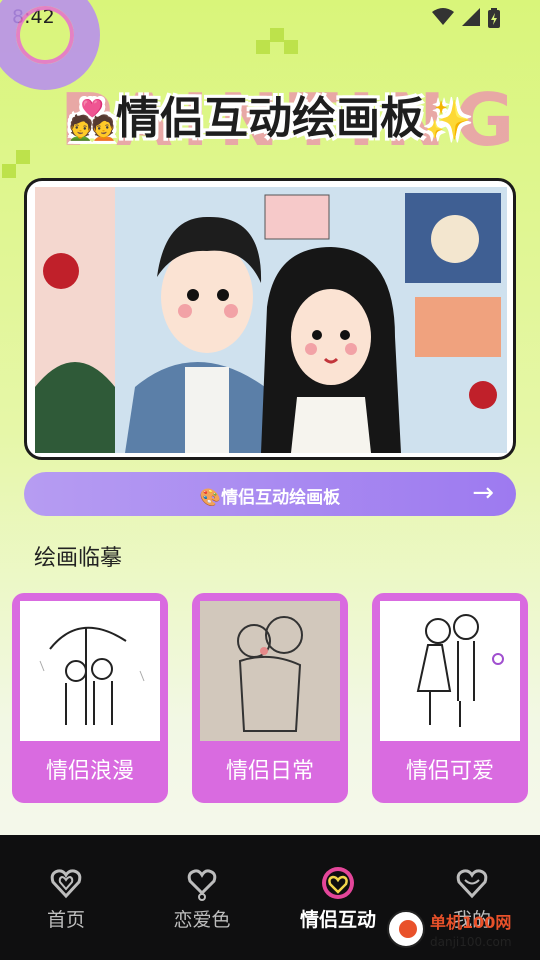 This screenshot has height=960, width=540. Describe the element at coordinates (471, 17) in the screenshot. I see `signal-icon` at that location.